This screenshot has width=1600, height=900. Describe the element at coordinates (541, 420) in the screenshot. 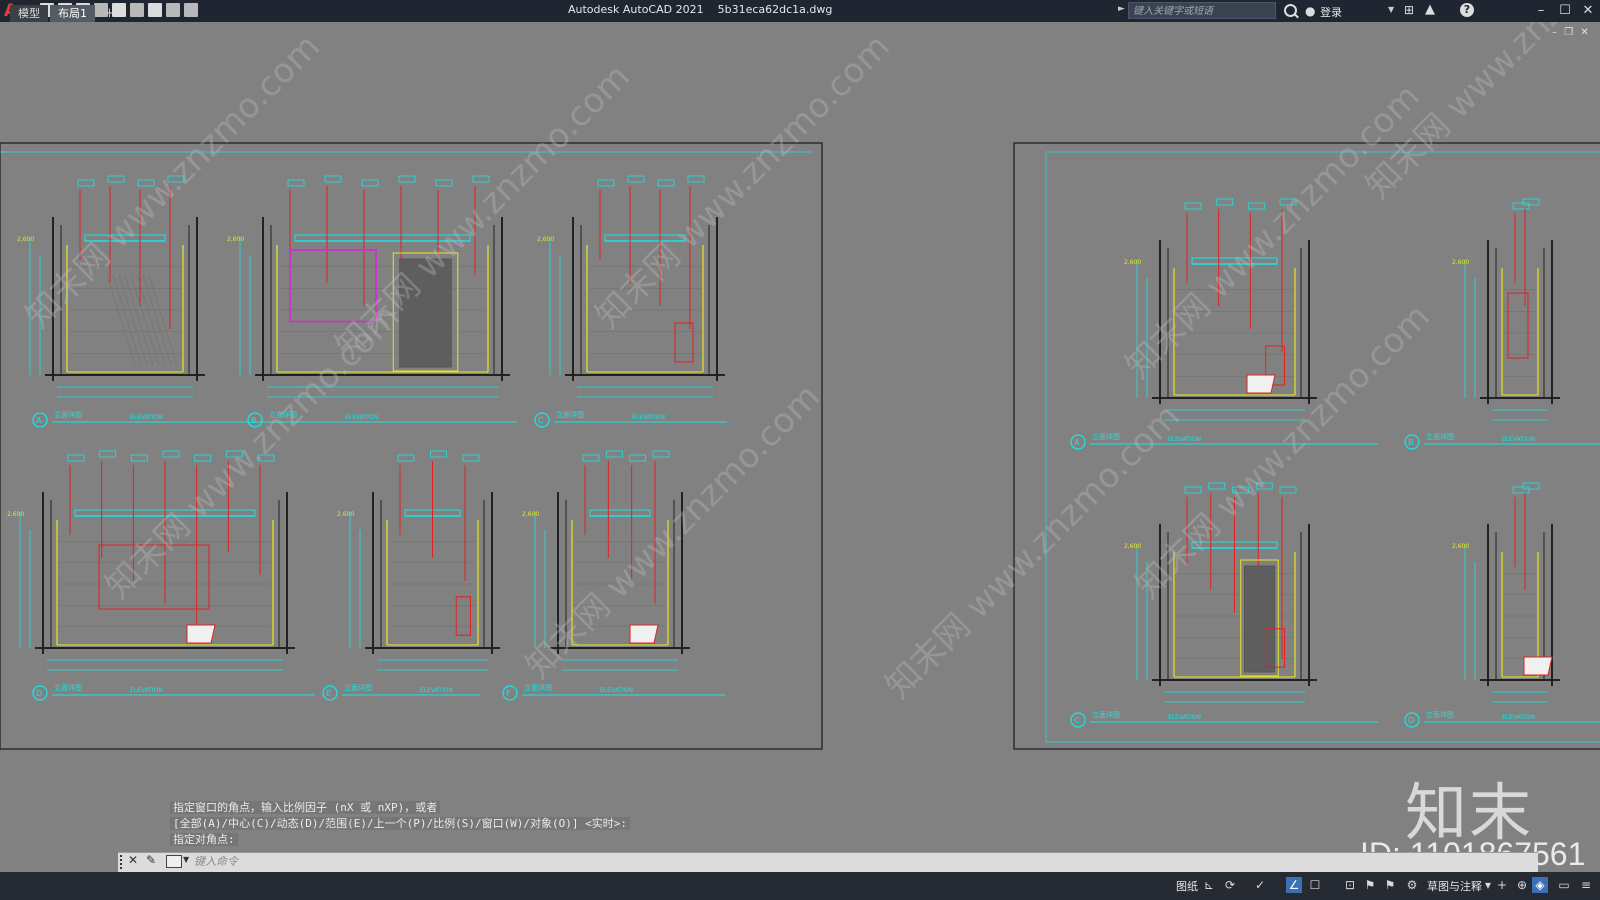

I see `elevation-letter: C` at that location.